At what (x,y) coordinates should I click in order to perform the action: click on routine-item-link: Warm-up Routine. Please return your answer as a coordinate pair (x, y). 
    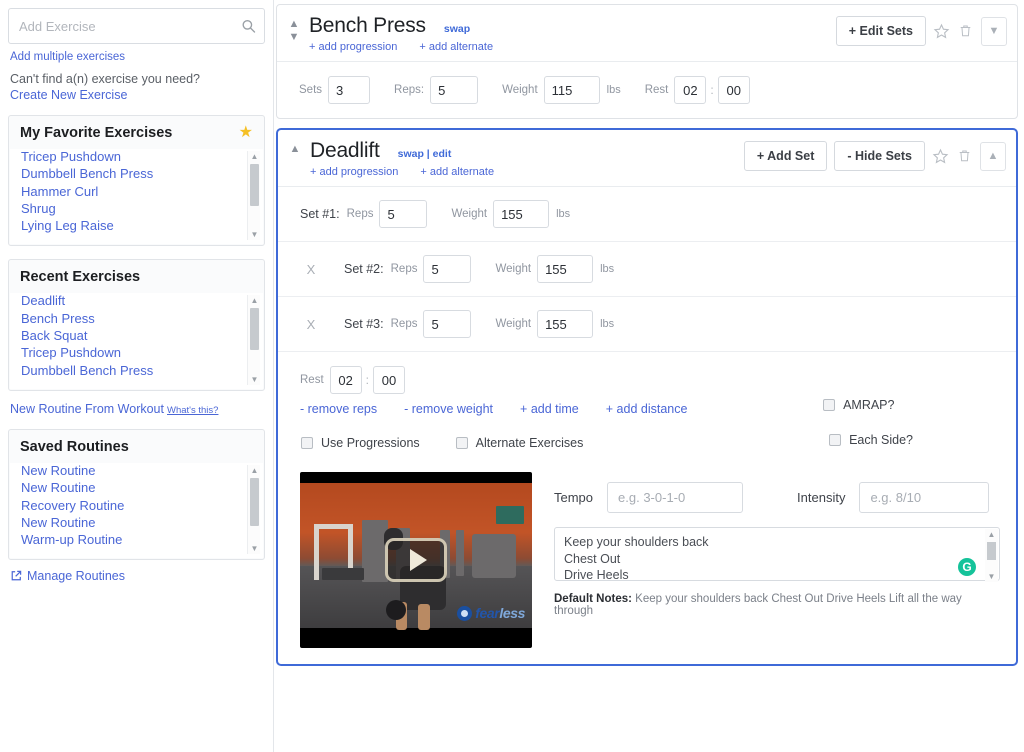
    Looking at the image, I should click on (71, 539).